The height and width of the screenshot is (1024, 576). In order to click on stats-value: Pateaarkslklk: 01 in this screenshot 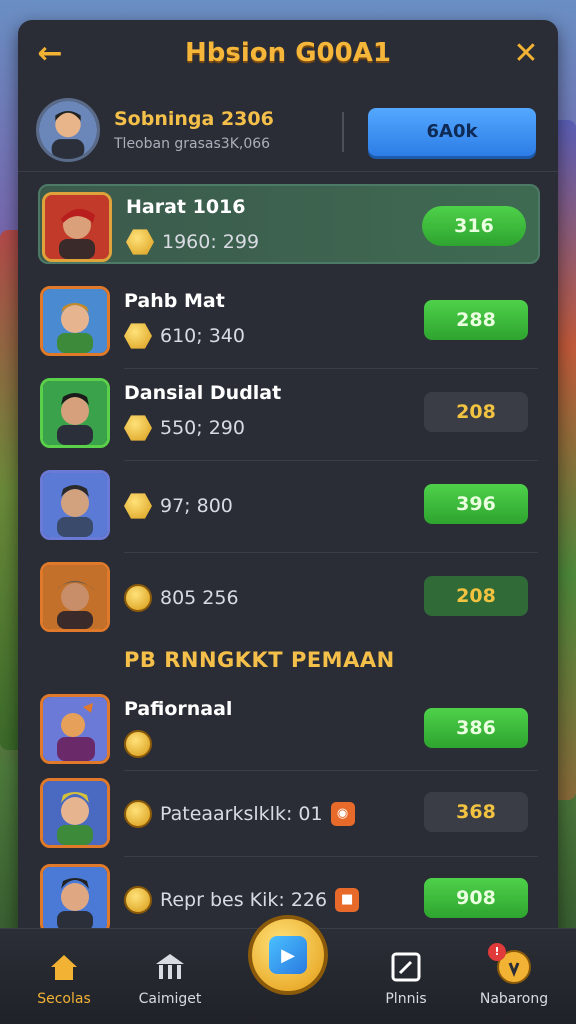, I will do `click(241, 814)`.